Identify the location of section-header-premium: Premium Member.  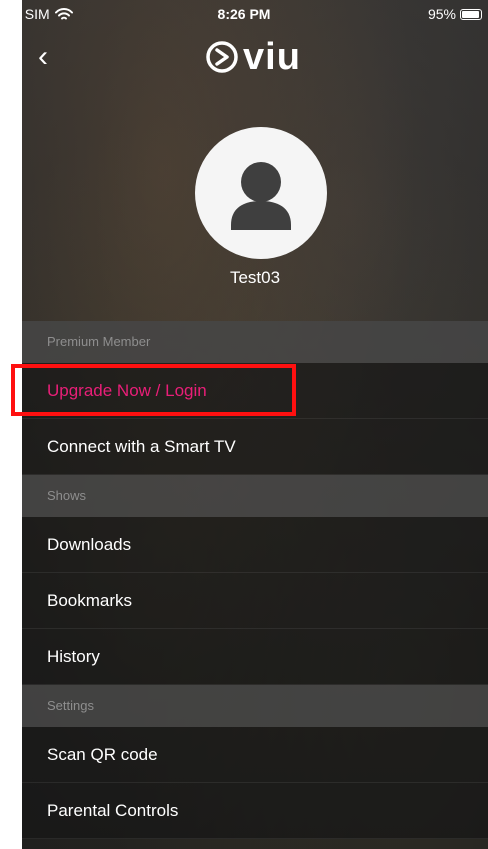
(255, 342).